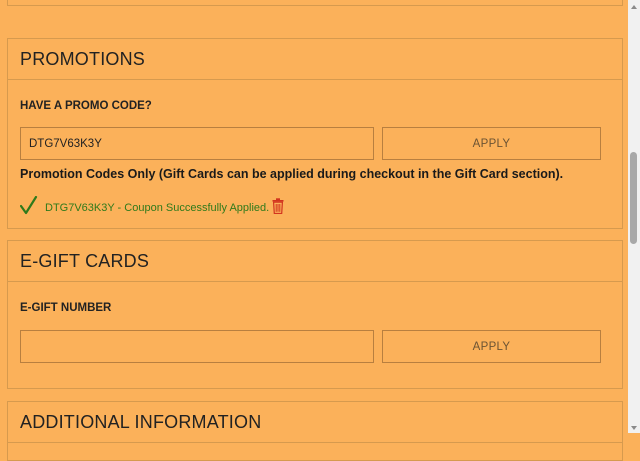 The height and width of the screenshot is (461, 640). I want to click on vertical-scrollbar, so click(634, 216).